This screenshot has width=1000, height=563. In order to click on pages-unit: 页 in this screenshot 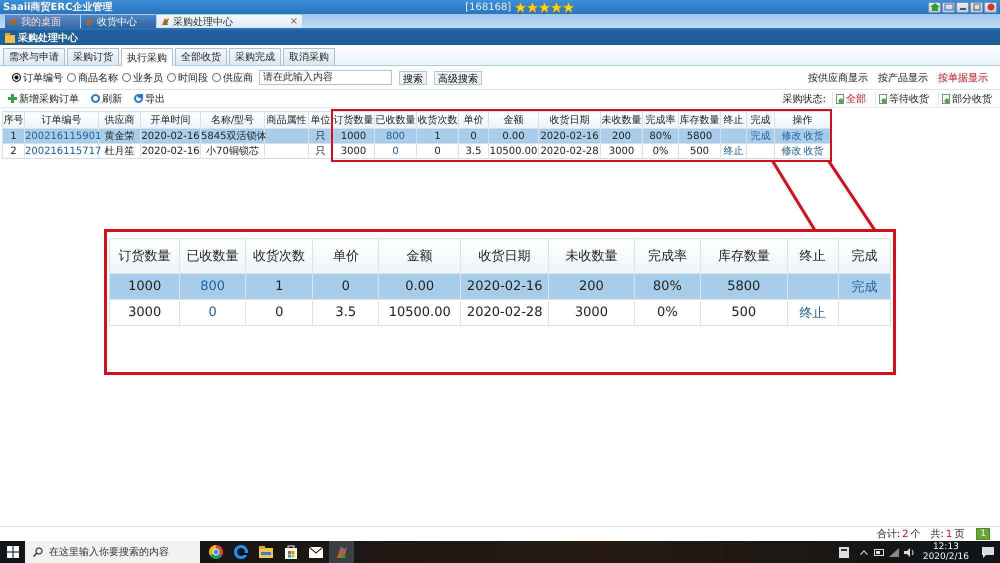, I will do `click(959, 534)`.